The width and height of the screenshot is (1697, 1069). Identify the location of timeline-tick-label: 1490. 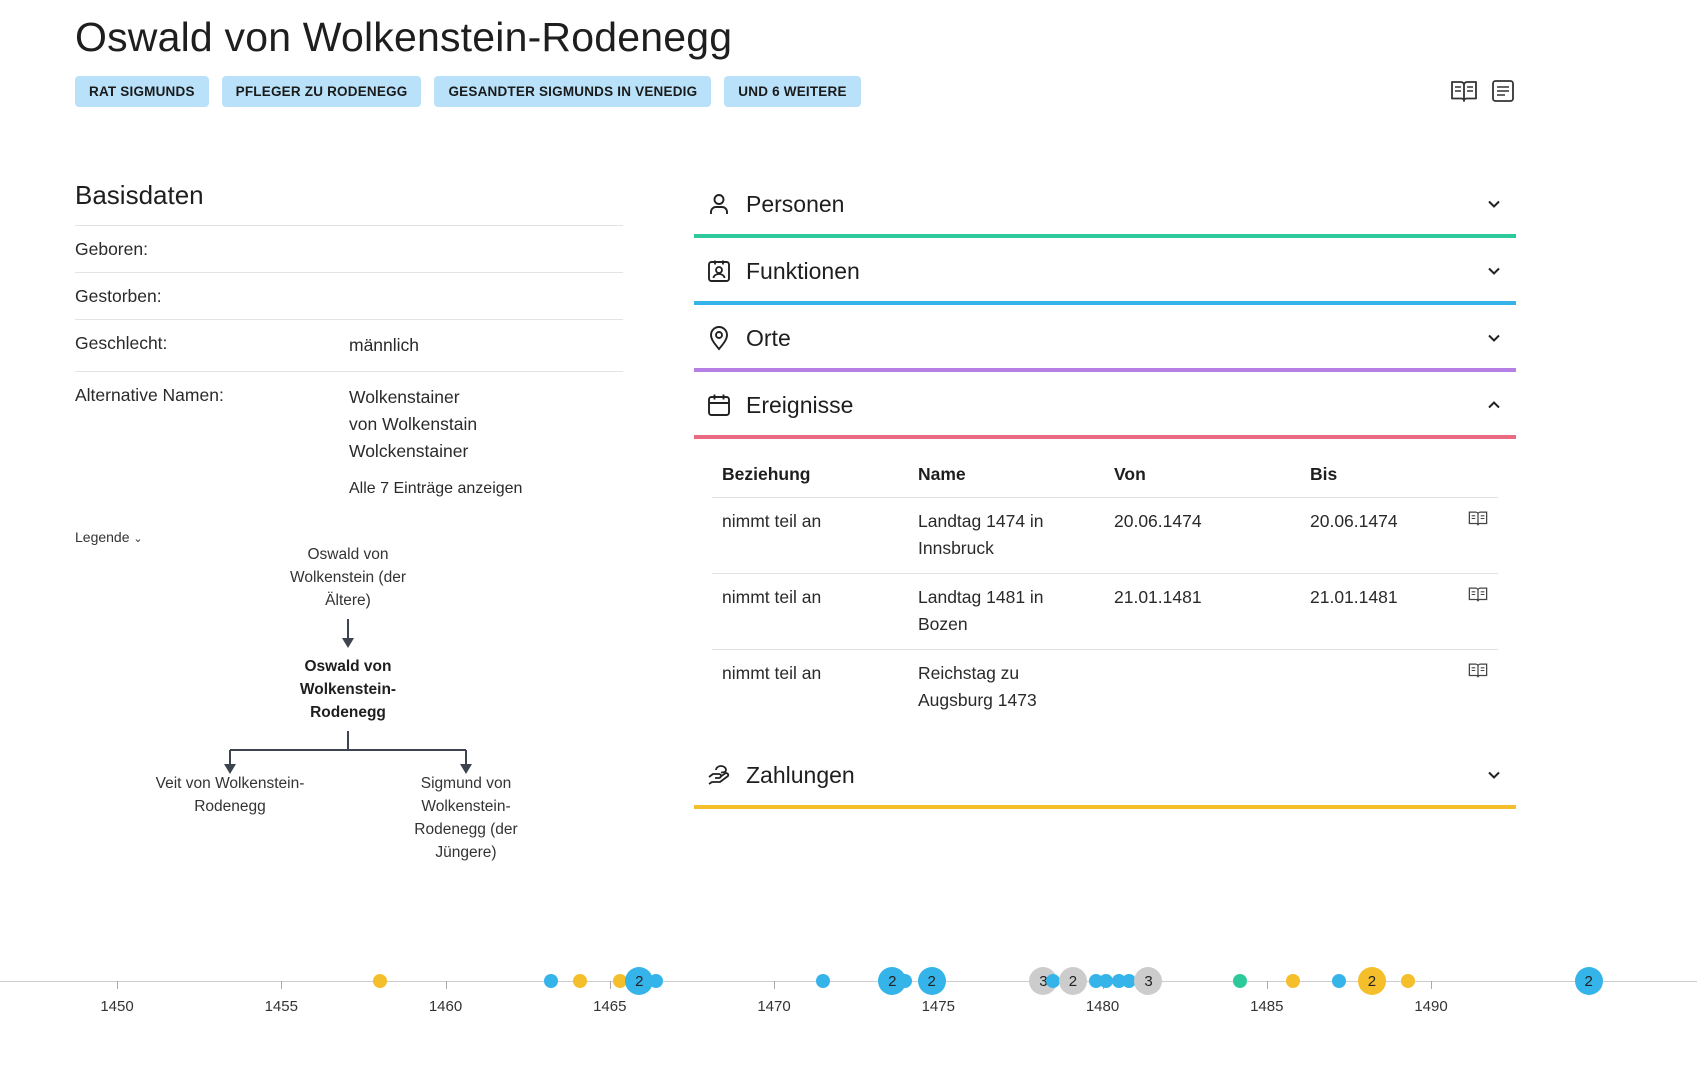
(1431, 1006).